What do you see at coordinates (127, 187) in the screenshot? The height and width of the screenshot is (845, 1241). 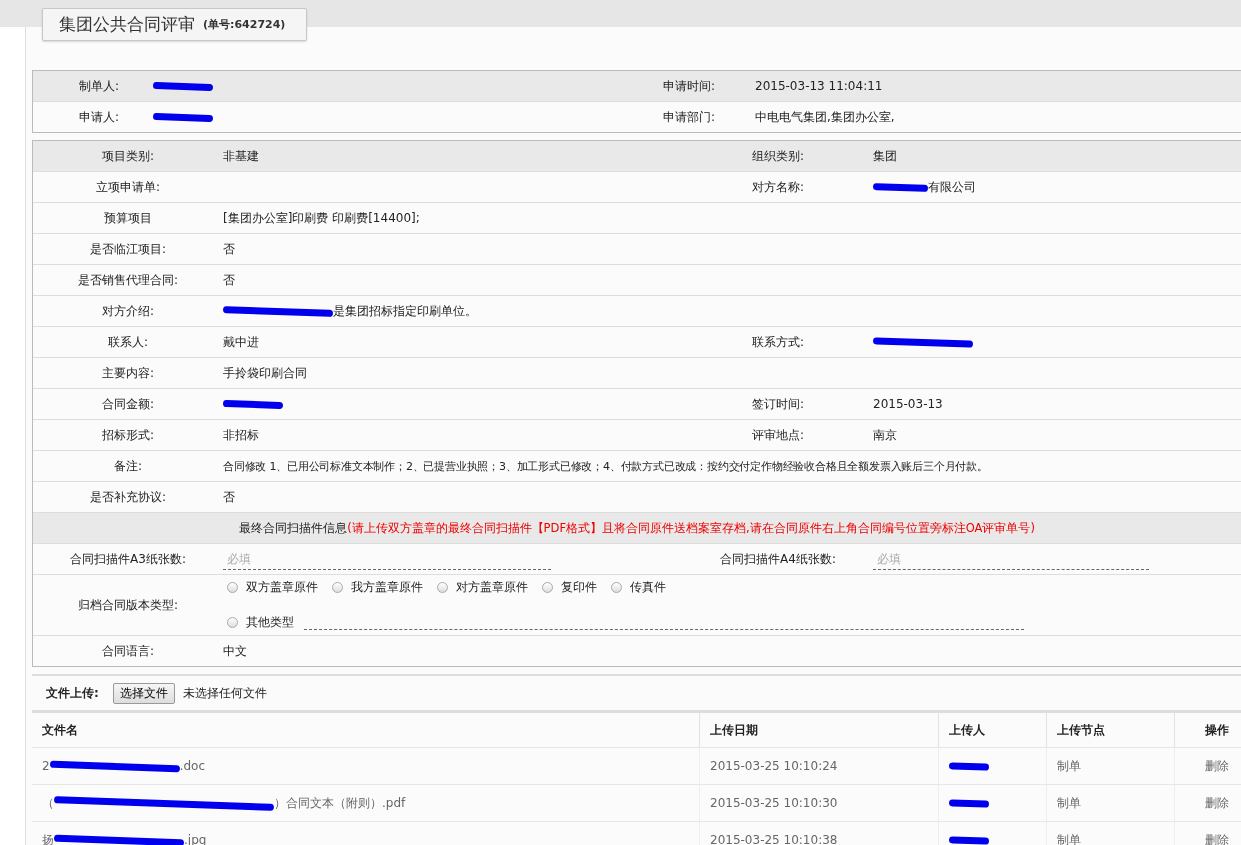 I see `field-label: 立项申请单:` at bounding box center [127, 187].